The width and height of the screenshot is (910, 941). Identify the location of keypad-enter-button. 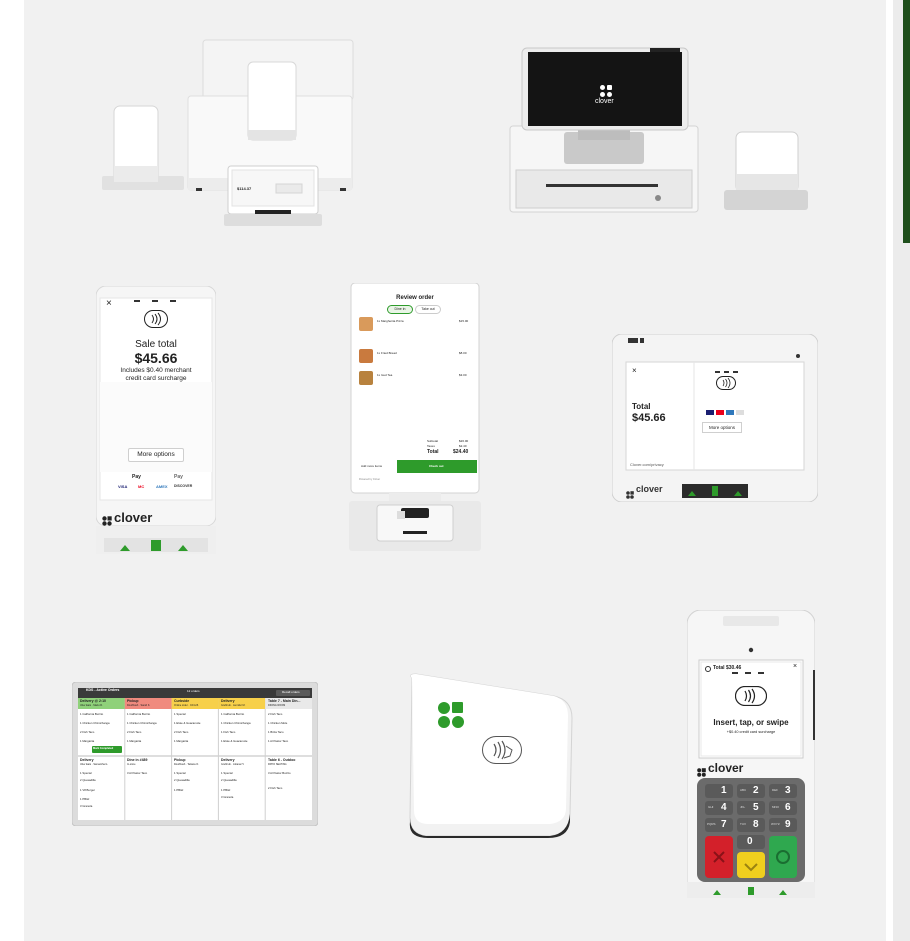
(783, 857).